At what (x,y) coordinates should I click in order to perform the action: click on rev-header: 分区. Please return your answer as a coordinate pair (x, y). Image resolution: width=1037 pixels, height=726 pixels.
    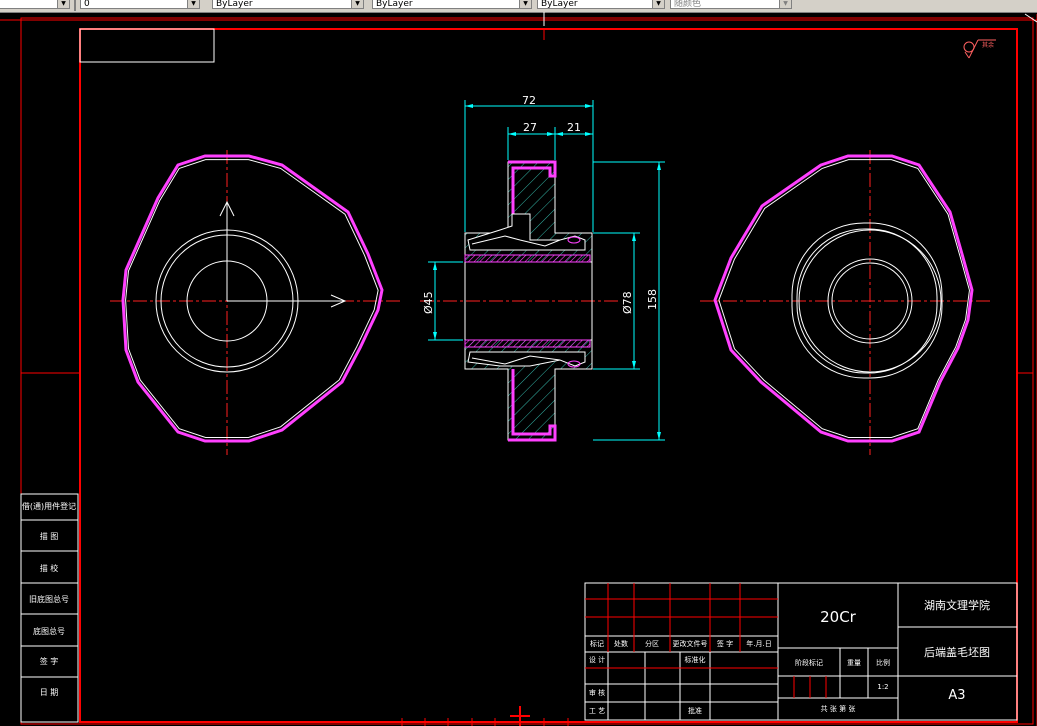
    Looking at the image, I should click on (652, 643).